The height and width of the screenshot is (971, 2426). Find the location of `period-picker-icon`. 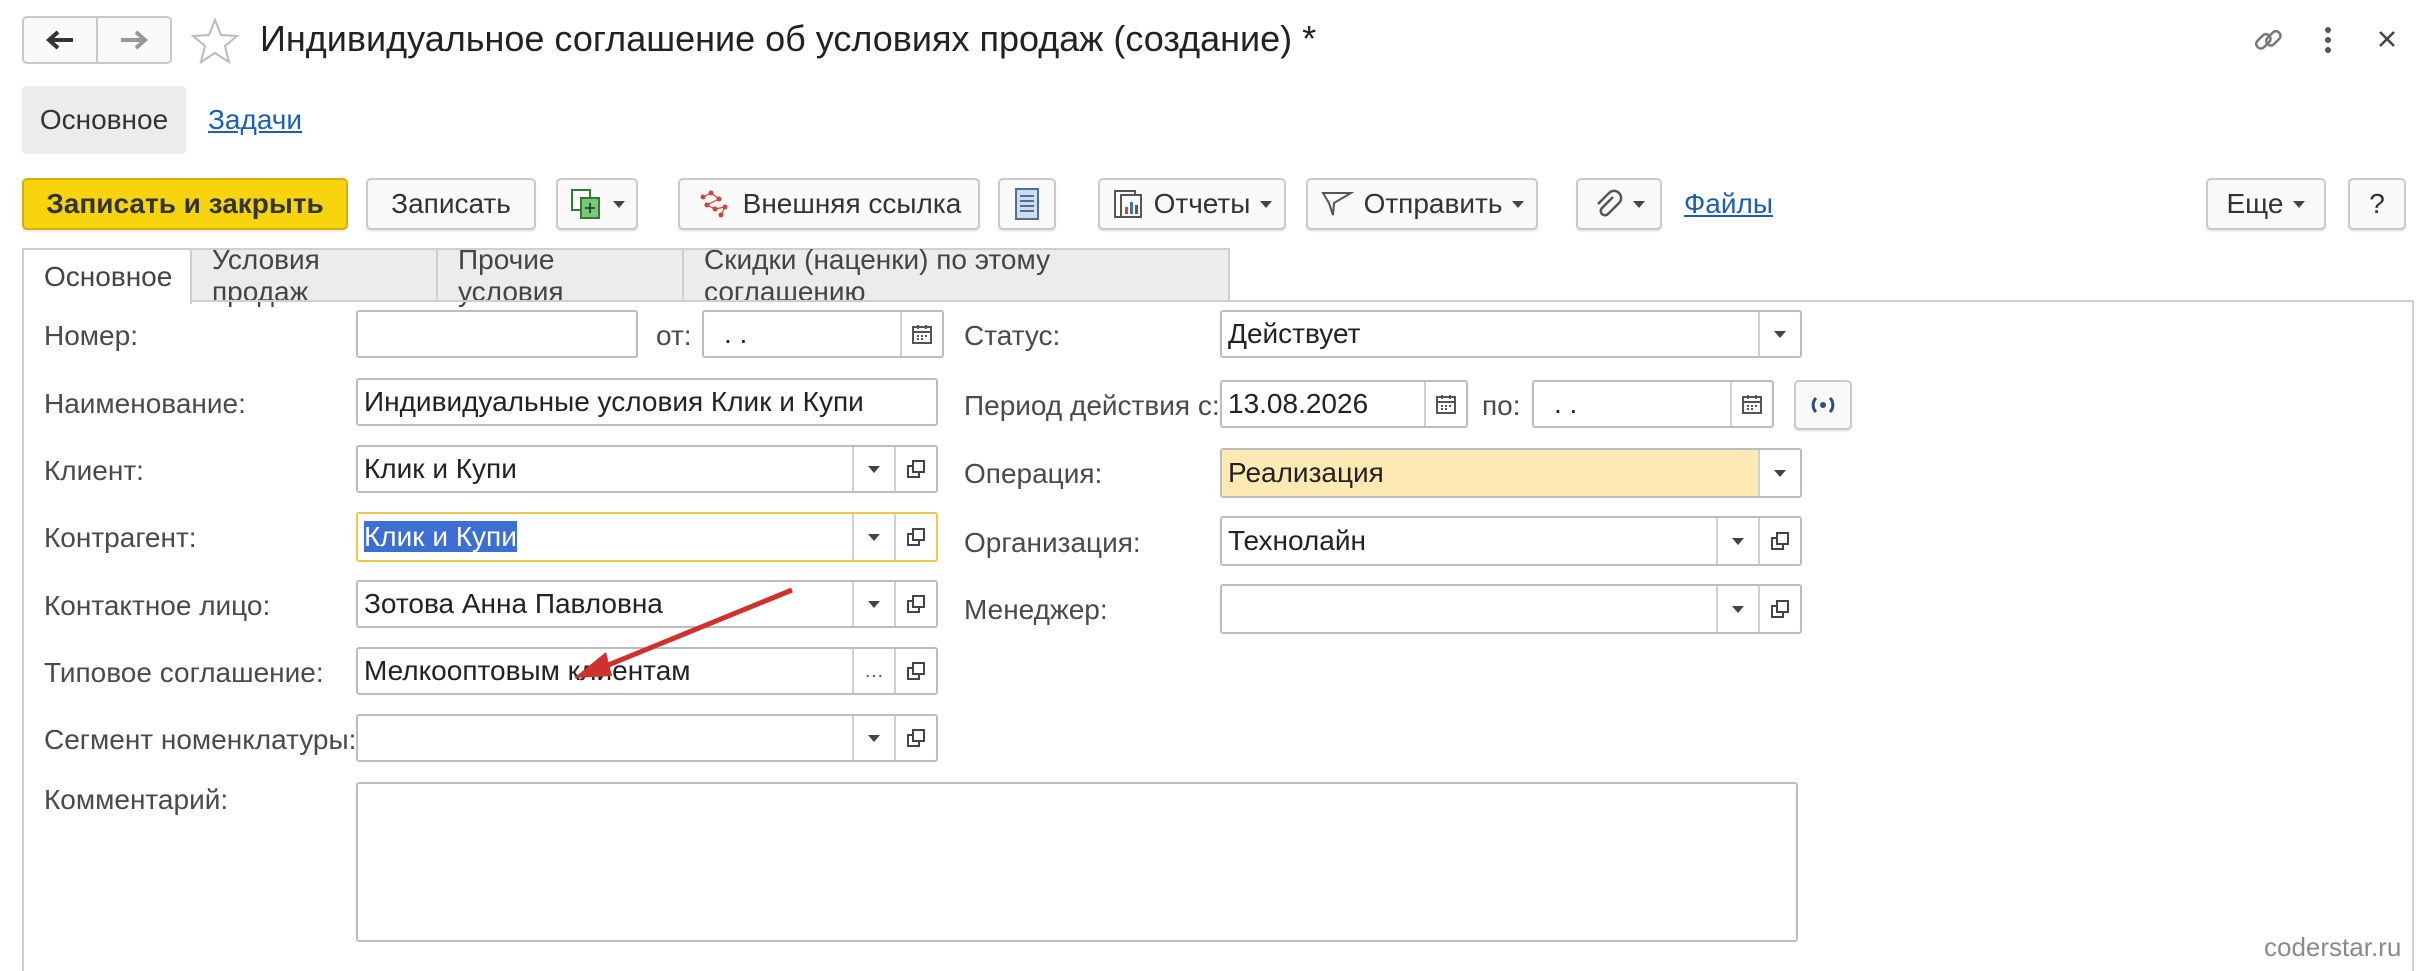

period-picker-icon is located at coordinates (1823, 405).